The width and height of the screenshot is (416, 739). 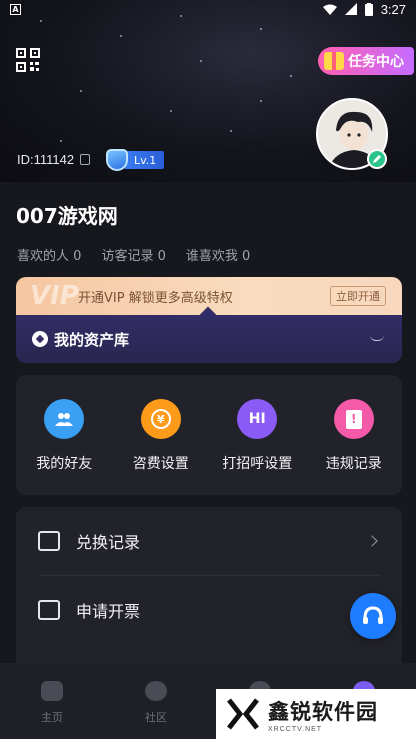 What do you see at coordinates (209, 541) in the screenshot?
I see `menu-item-exchange-records: 兑换记录` at bounding box center [209, 541].